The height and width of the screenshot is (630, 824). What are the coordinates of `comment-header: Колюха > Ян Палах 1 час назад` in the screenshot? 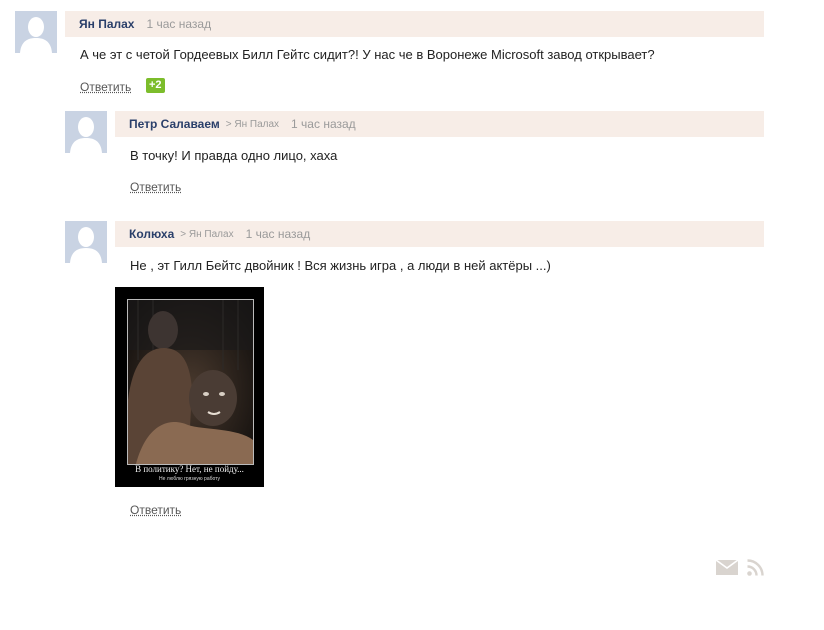 It's located at (439, 234).